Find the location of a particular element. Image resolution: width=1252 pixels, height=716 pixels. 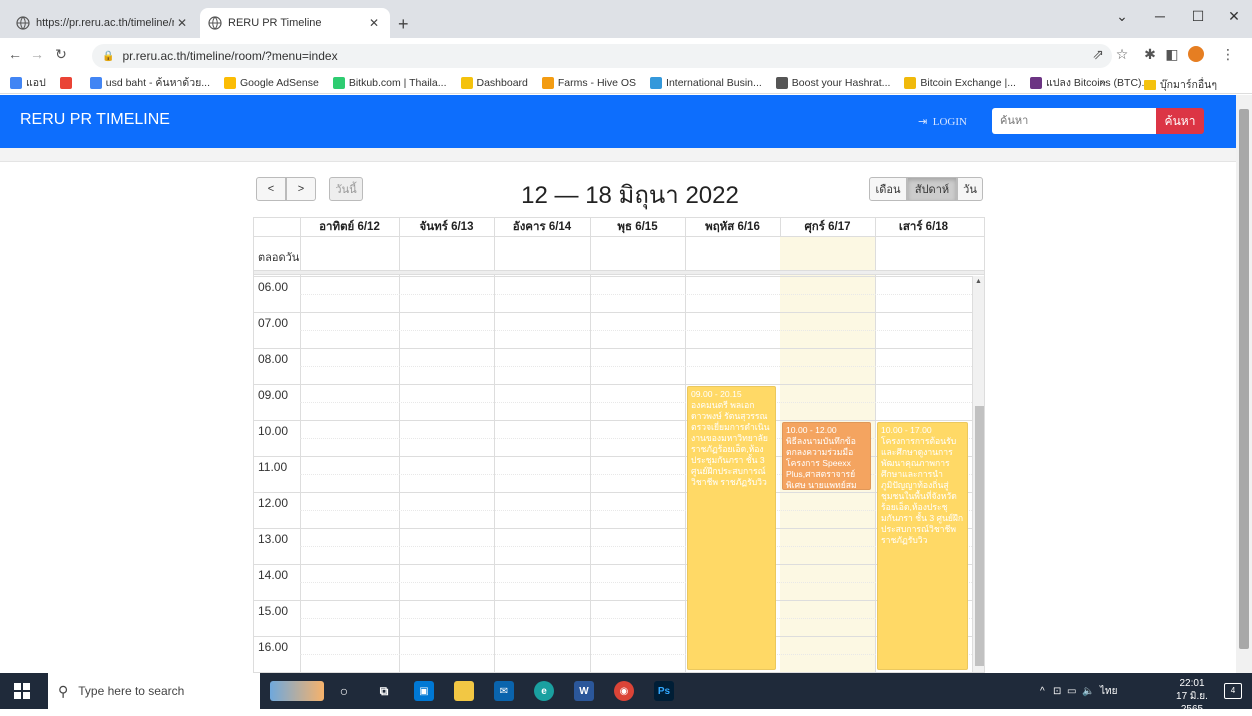

week-view-button: สัปดาห์ is located at coordinates (932, 189).